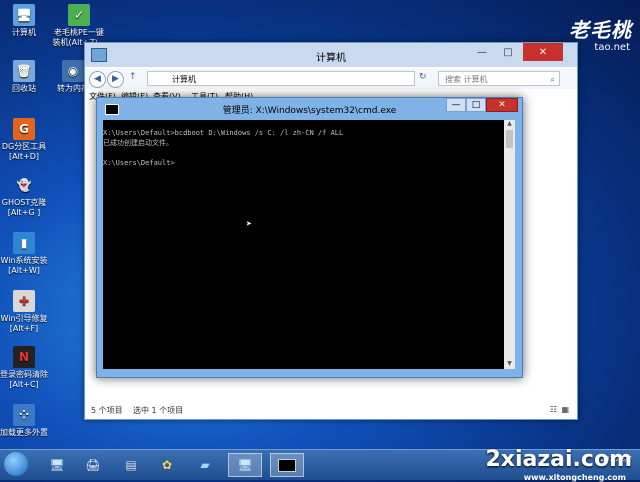  I want to click on desktop-icon-recycle-bin: 🗑 回收站, so click(25, 77).